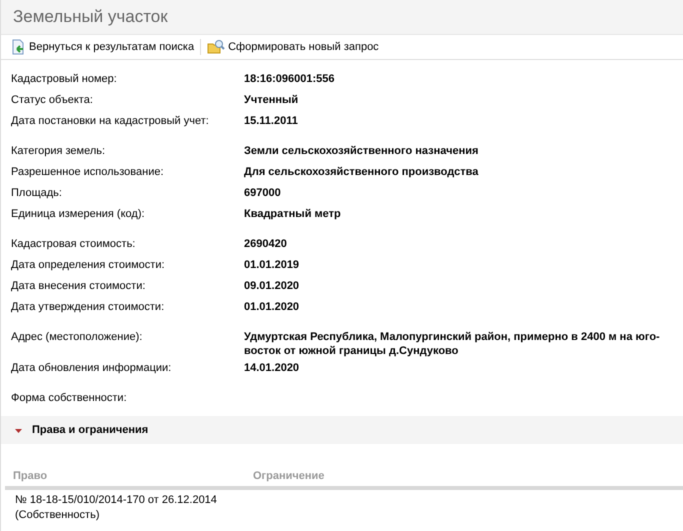  I want to click on column-header: Ограничение, so click(289, 476).